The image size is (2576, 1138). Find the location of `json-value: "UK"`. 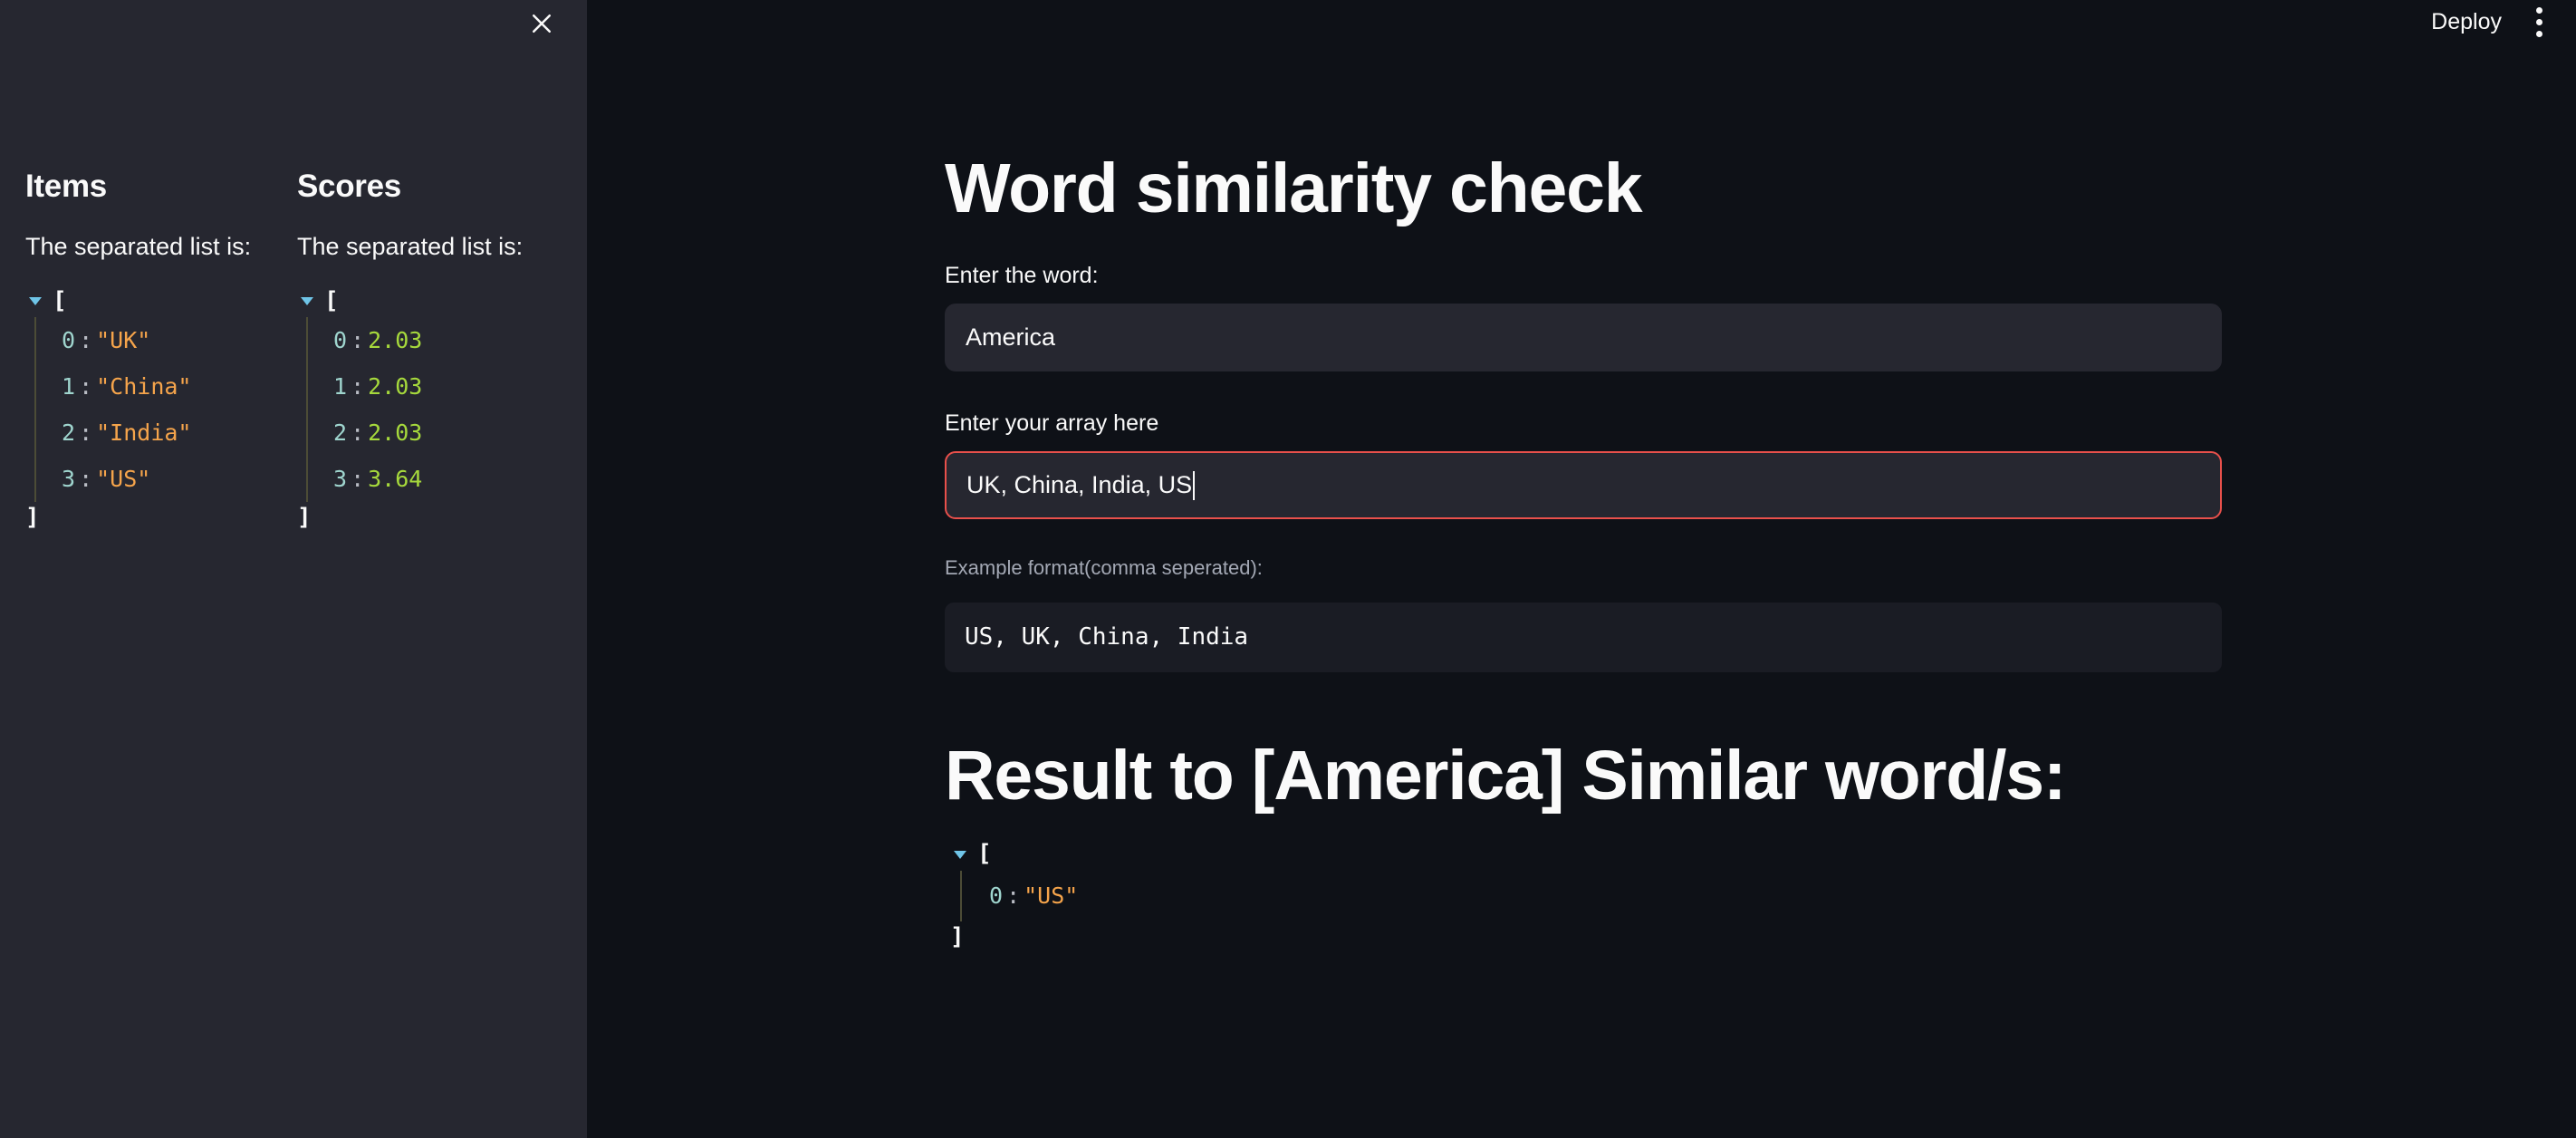

json-value: "UK" is located at coordinates (123, 339).